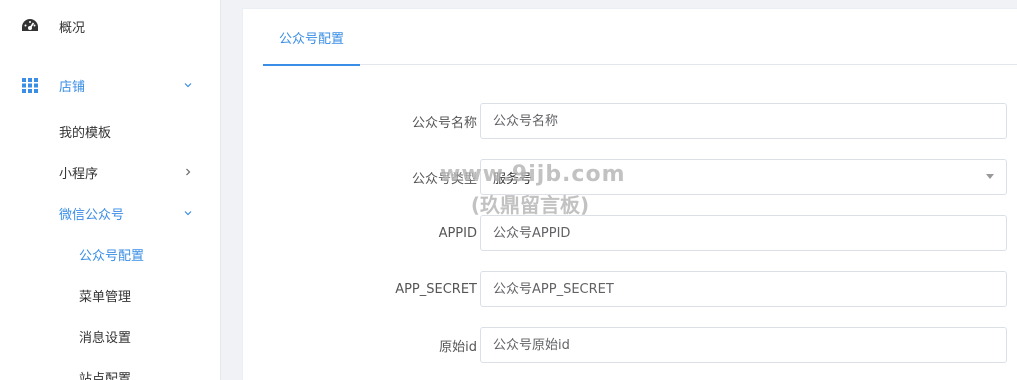 The image size is (1017, 380). What do you see at coordinates (990, 176) in the screenshot?
I see `caret-down-icon` at bounding box center [990, 176].